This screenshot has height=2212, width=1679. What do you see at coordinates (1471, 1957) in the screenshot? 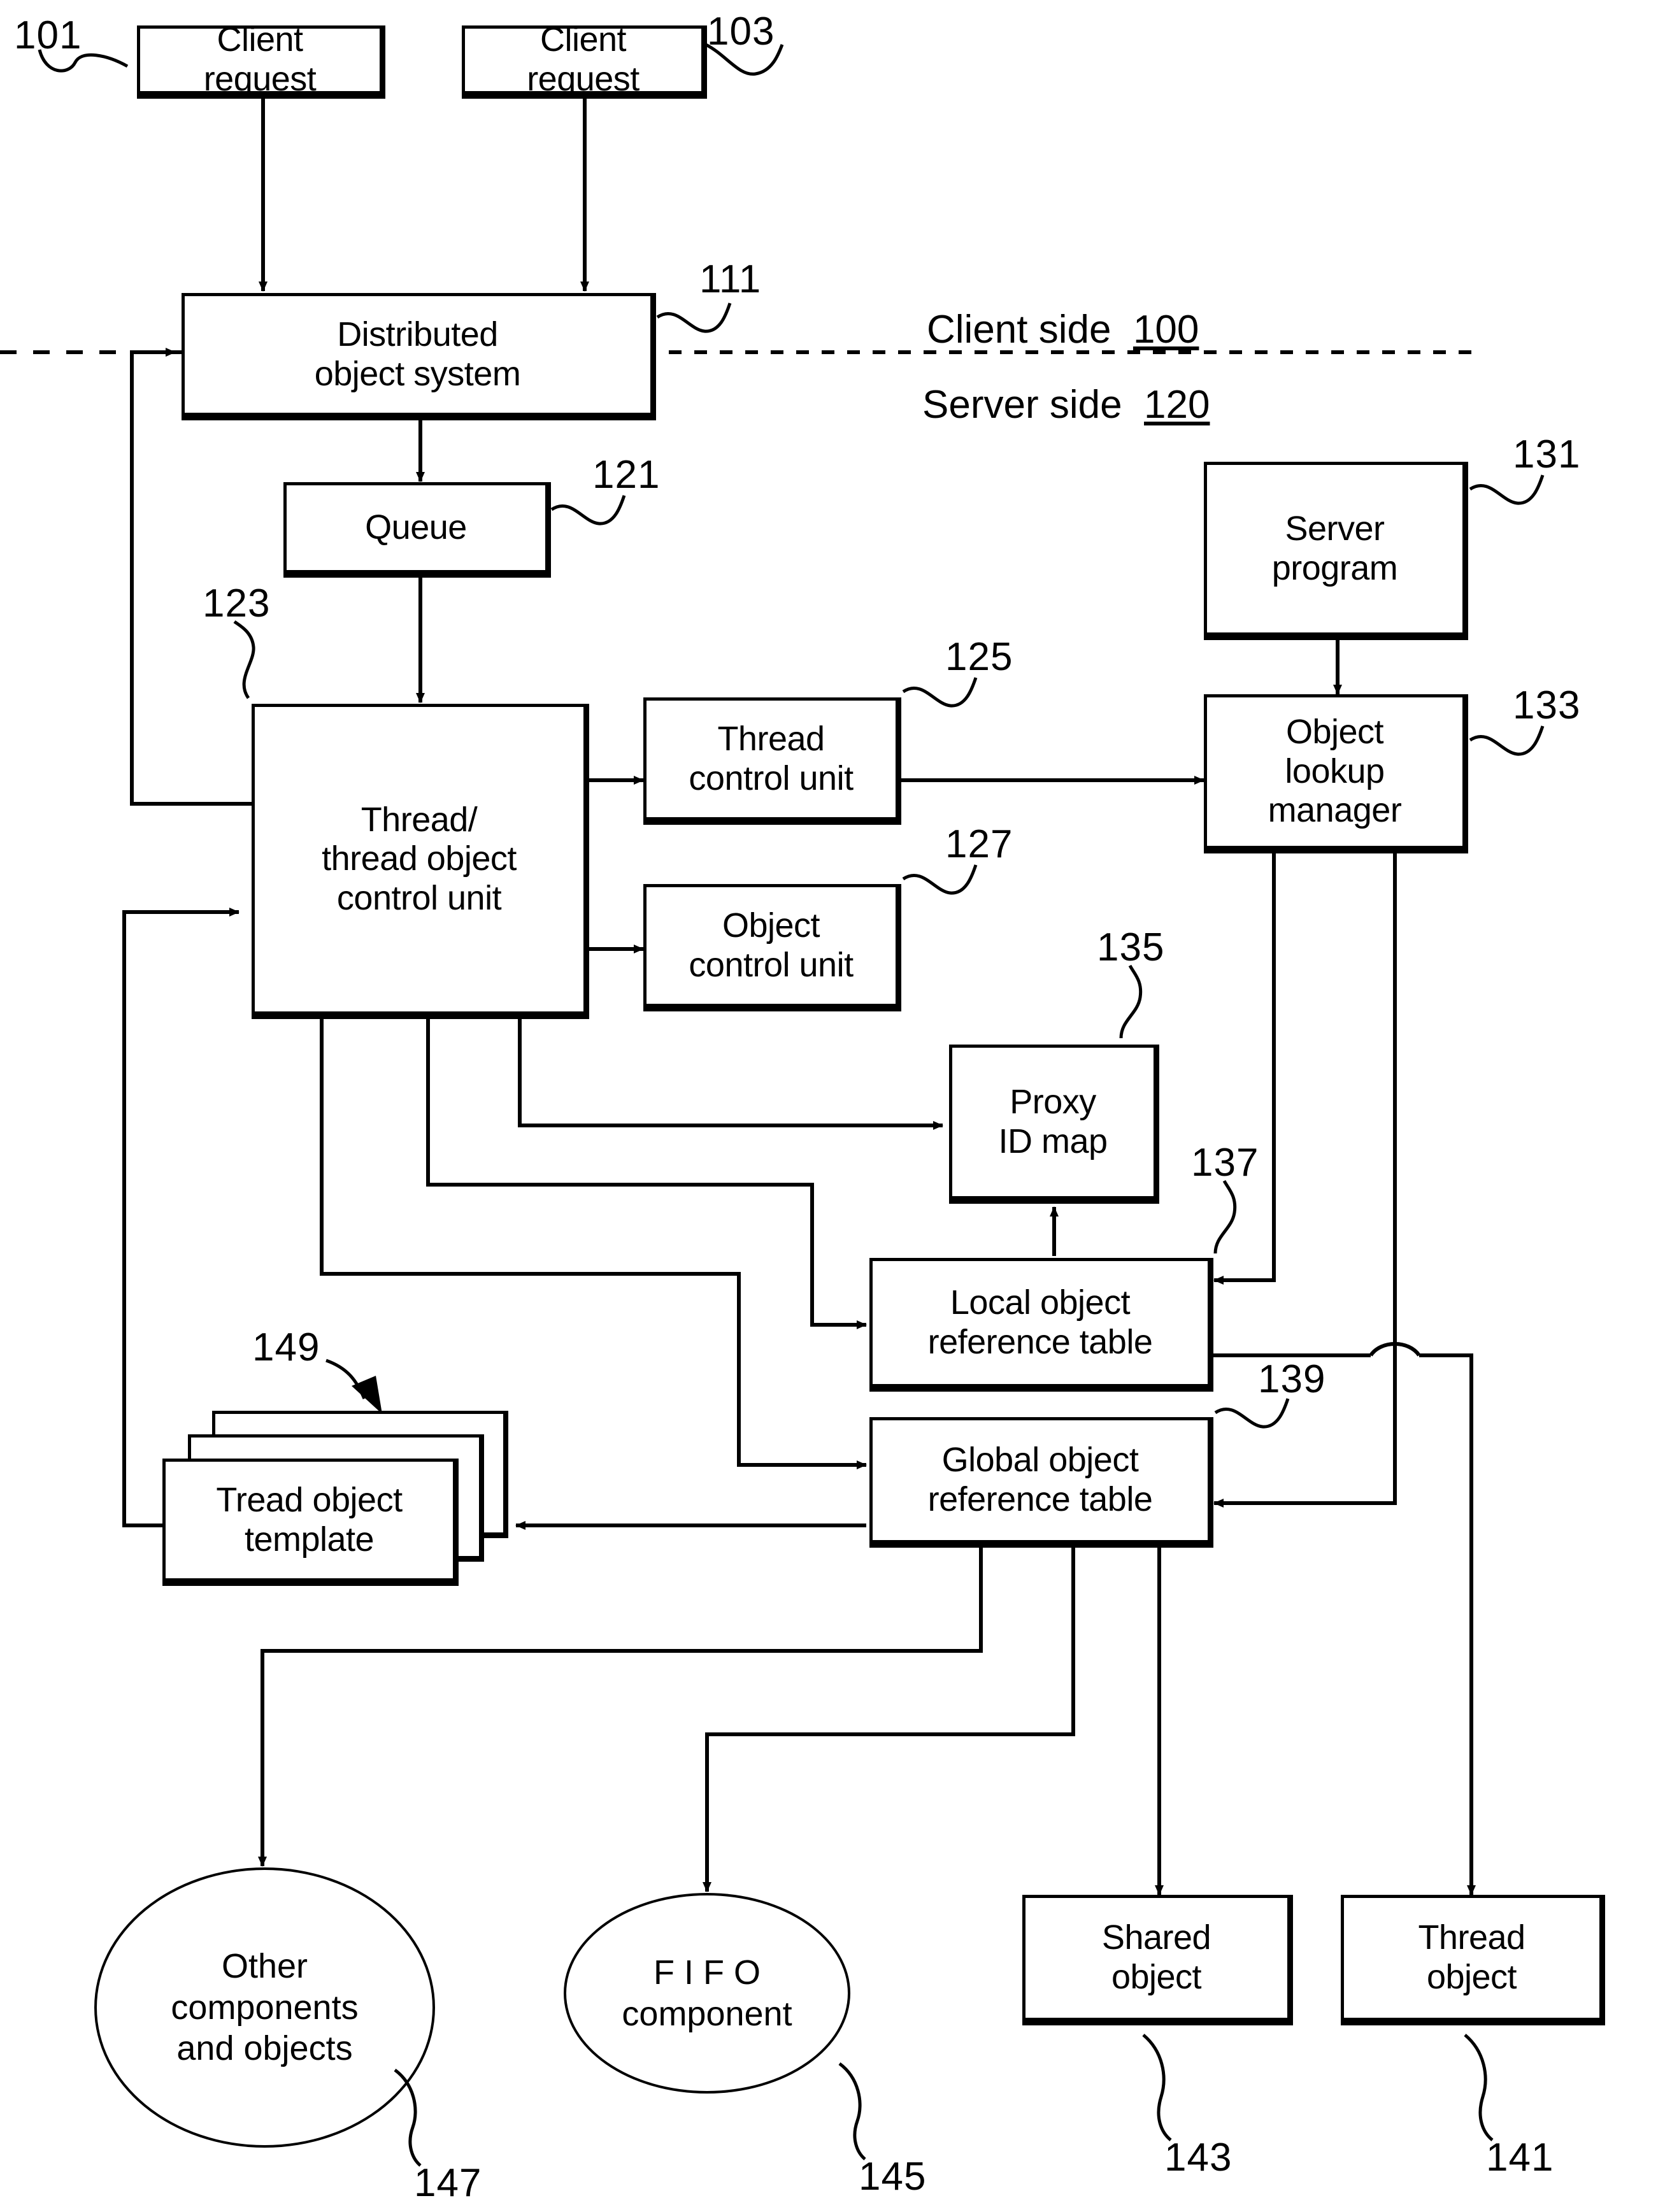
I see `thread-object-label: Thread object` at bounding box center [1471, 1957].